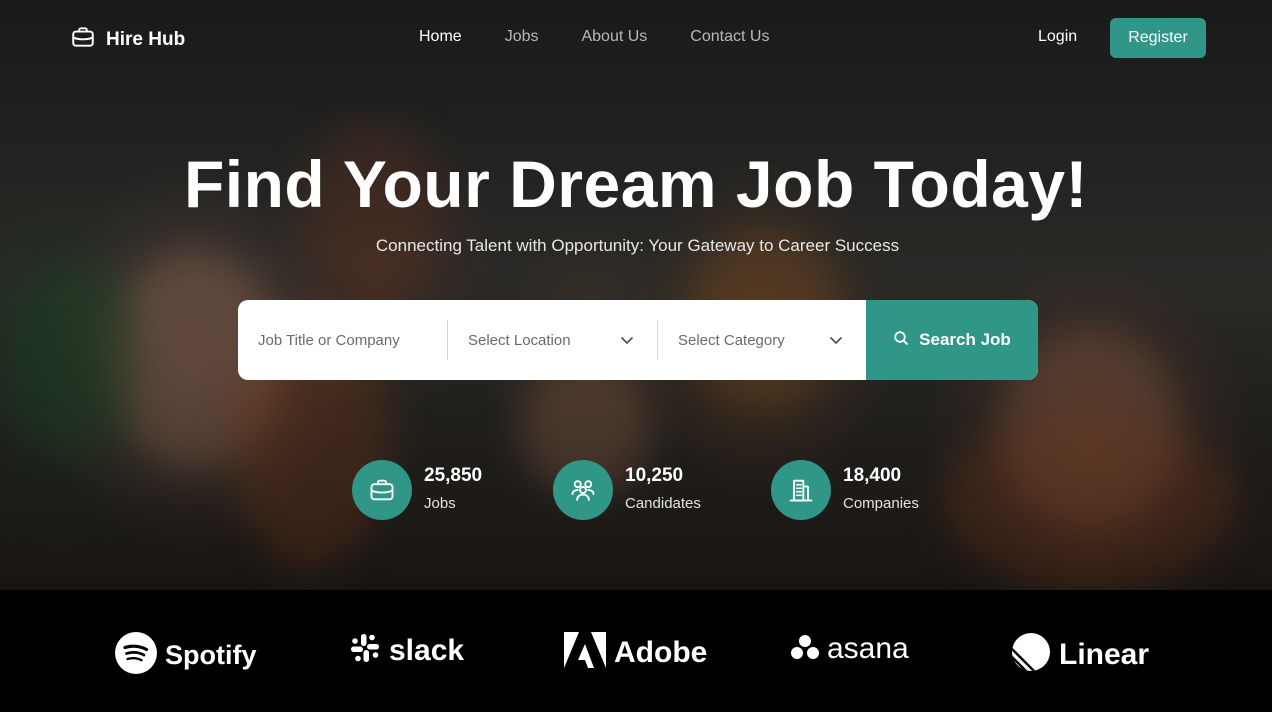  Describe the element at coordinates (965, 339) in the screenshot. I see `search-job-label: Search Job` at that location.